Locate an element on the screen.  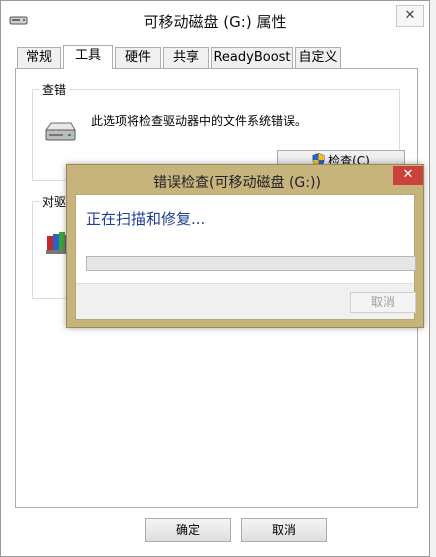
tab-sharing: 共享 is located at coordinates (186, 57).